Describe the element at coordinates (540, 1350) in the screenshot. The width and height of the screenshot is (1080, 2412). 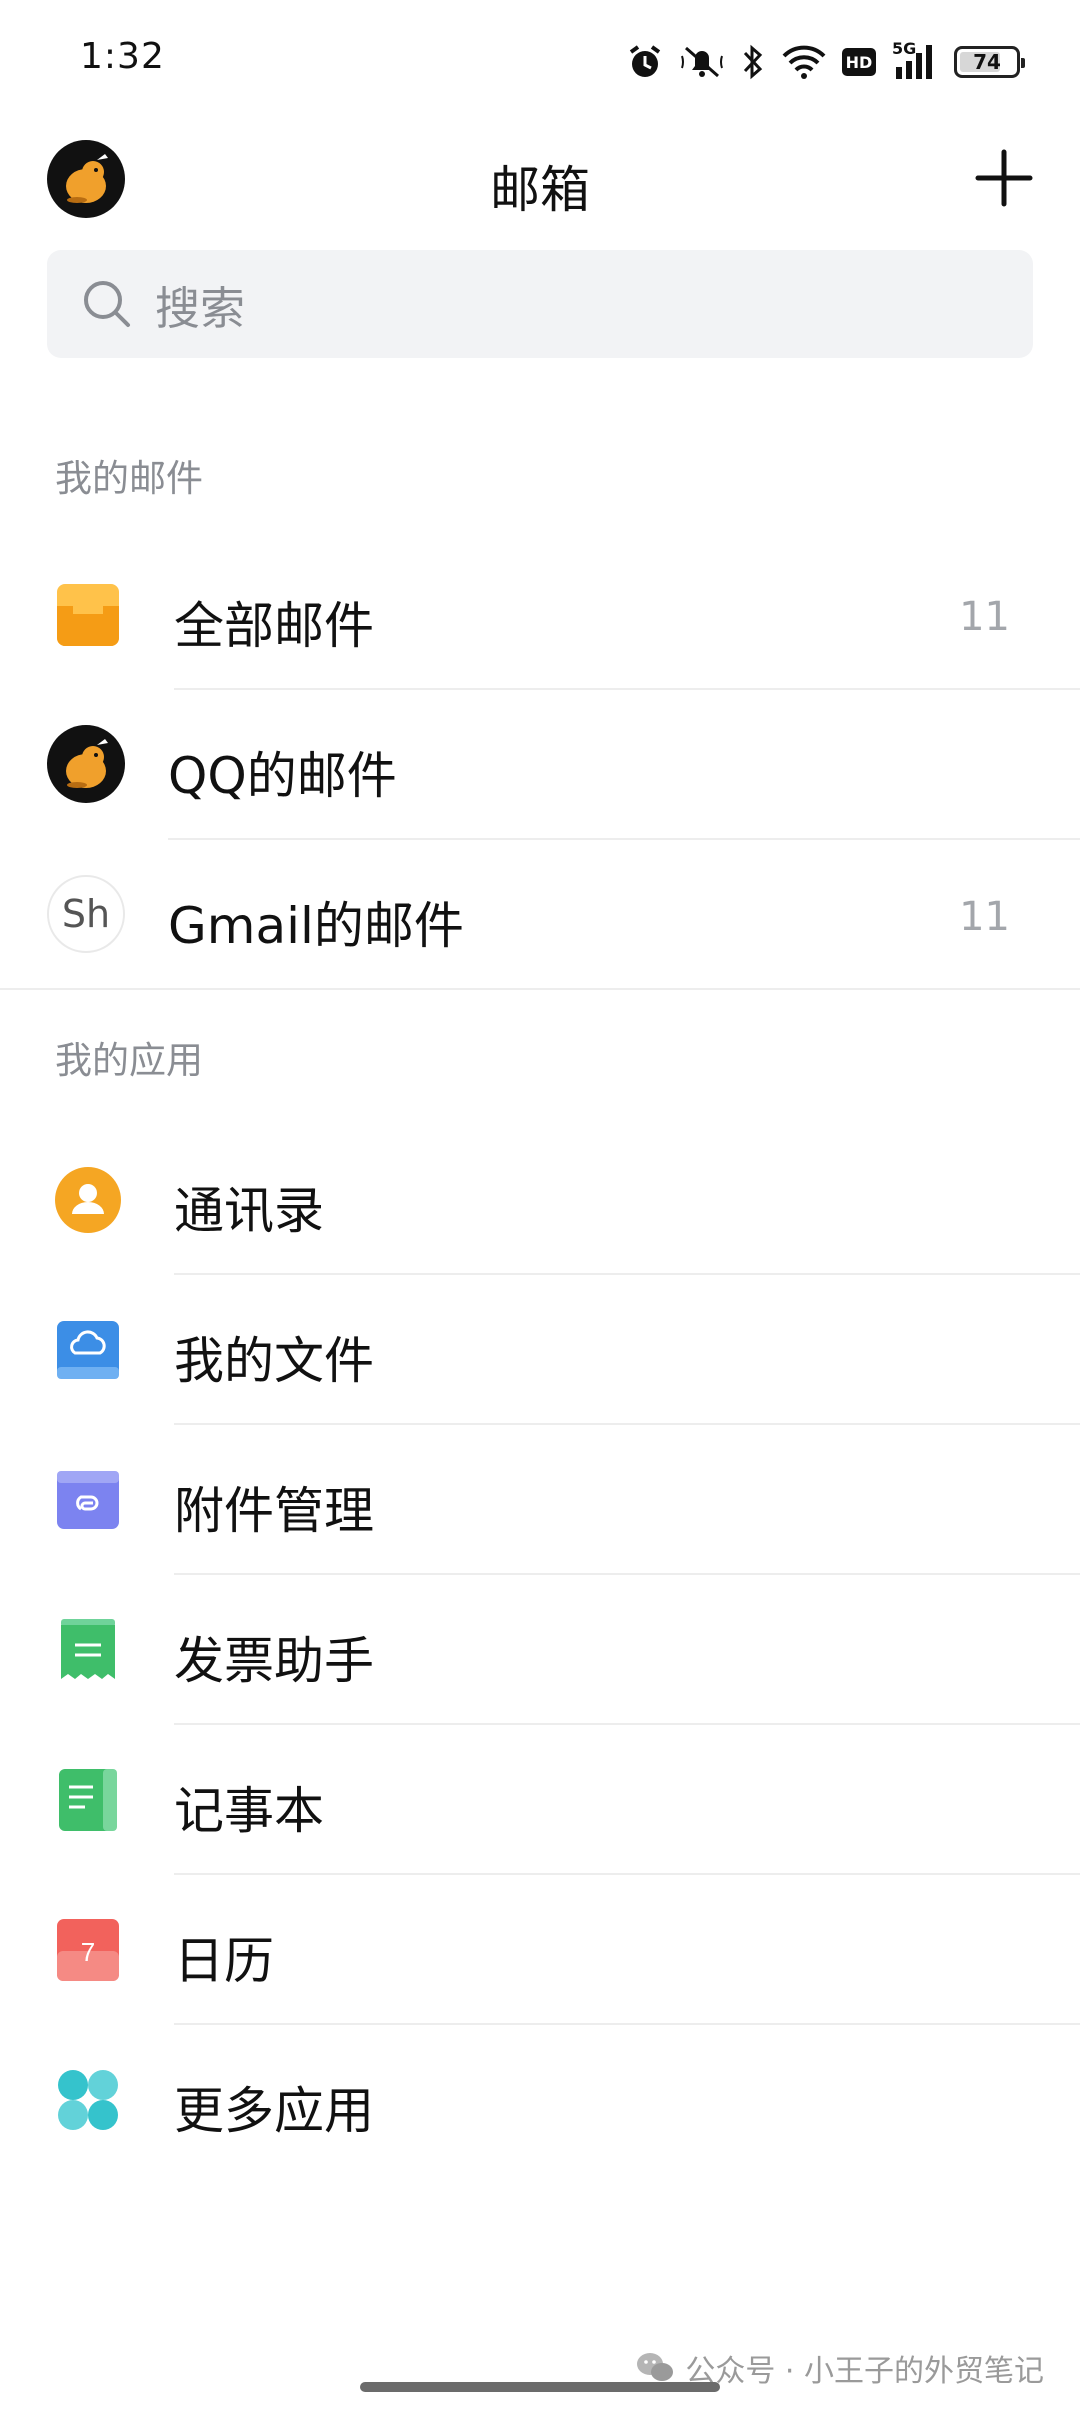
I see `app-row-my-files: 我的文件` at that location.